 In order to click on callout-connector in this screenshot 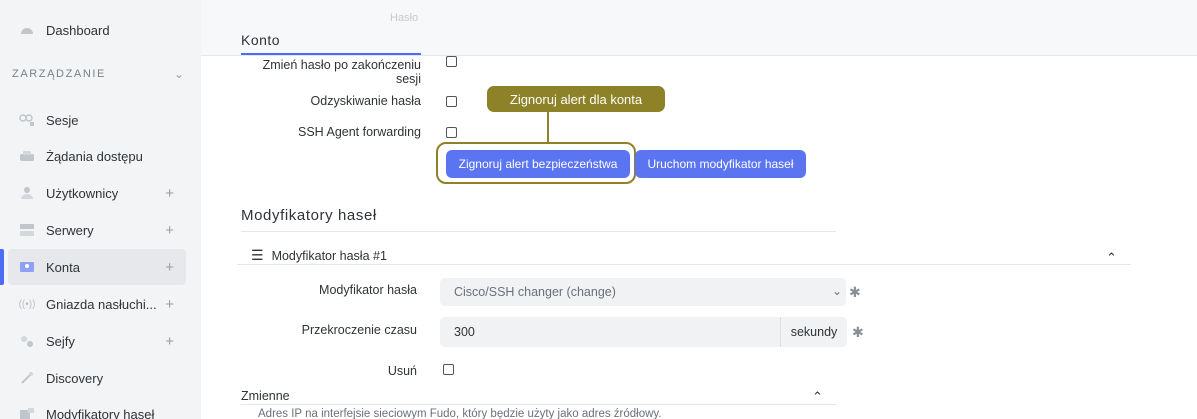, I will do `click(548, 126)`.